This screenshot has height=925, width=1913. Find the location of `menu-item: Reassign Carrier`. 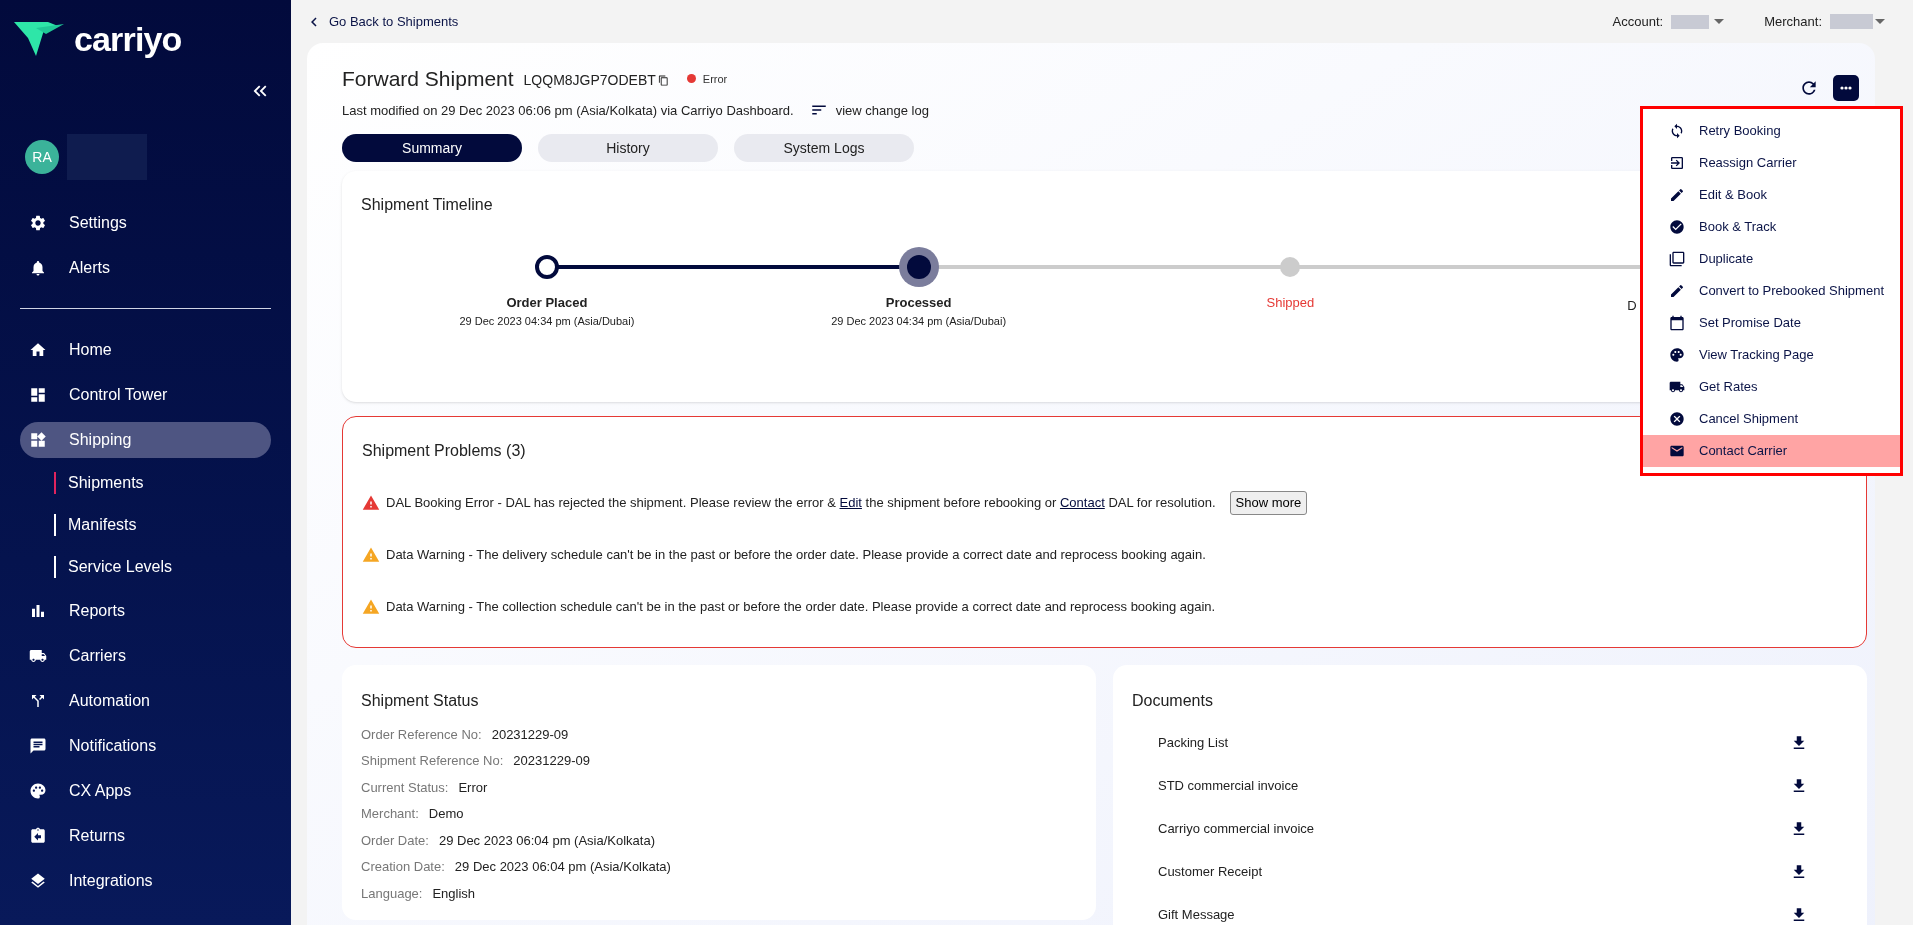

menu-item: Reassign Carrier is located at coordinates (1771, 163).